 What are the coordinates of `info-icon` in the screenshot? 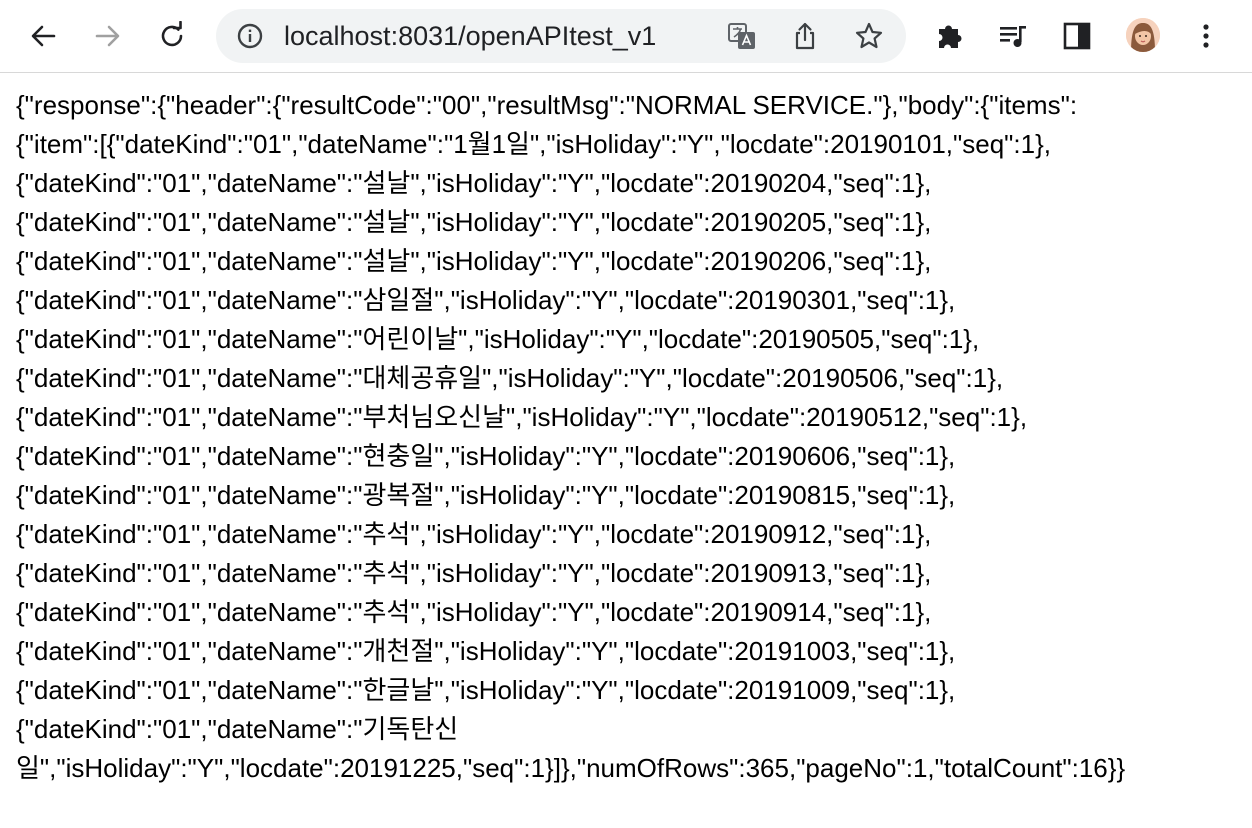 It's located at (250, 36).